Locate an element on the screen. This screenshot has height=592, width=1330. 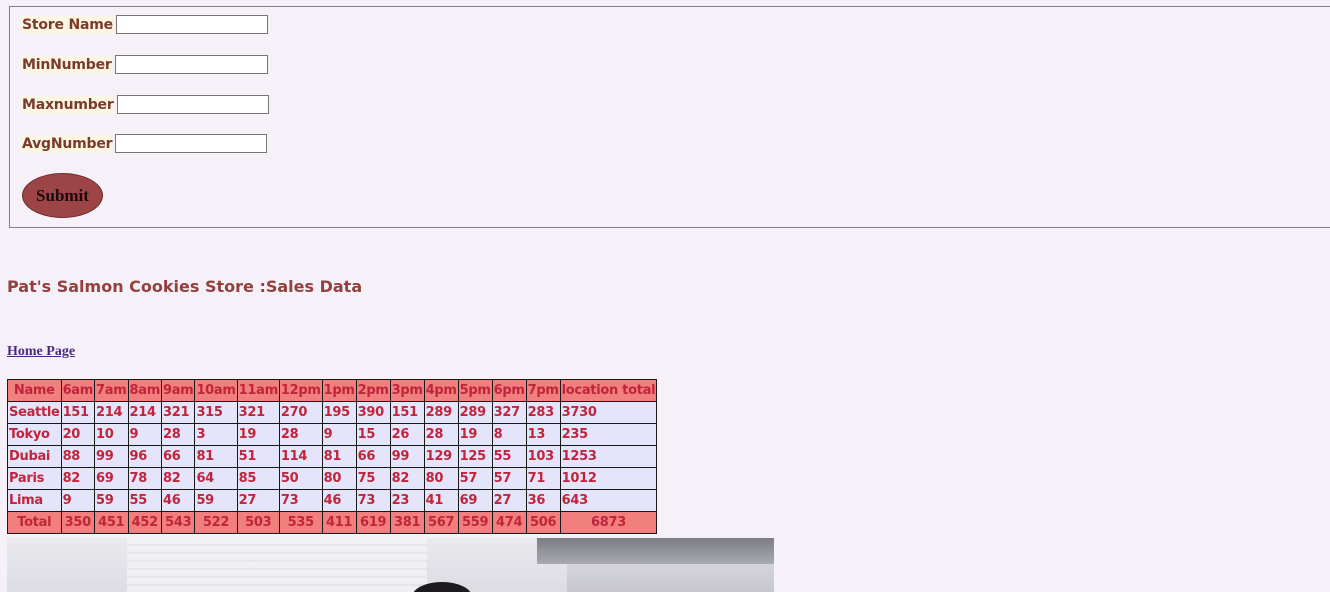
column-header: 6pm is located at coordinates (509, 390).